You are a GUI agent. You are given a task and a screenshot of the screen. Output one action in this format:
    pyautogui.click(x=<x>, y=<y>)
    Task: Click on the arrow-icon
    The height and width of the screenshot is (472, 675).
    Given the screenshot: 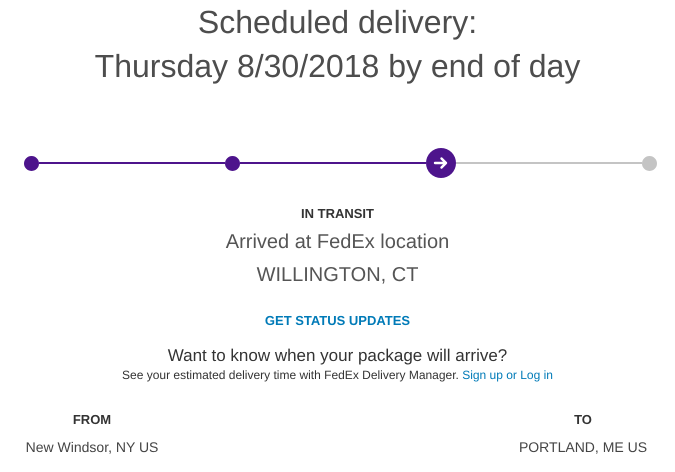 What is the action you would take?
    pyautogui.click(x=441, y=163)
    